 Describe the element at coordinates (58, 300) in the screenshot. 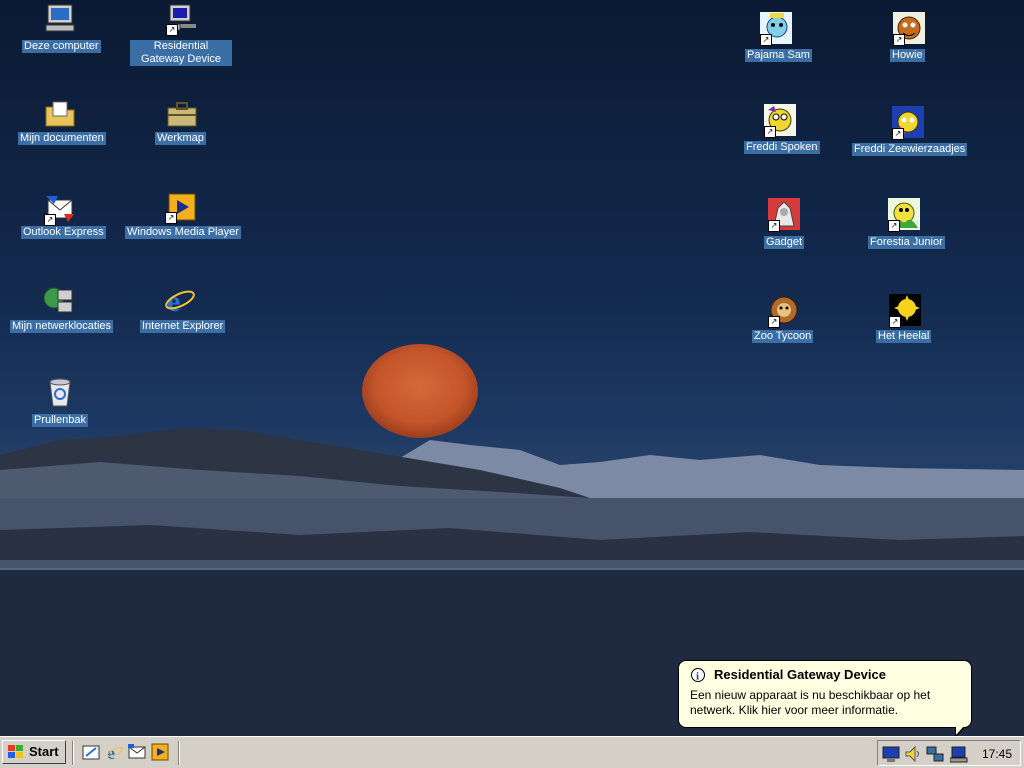

I see `network-places-icon` at that location.